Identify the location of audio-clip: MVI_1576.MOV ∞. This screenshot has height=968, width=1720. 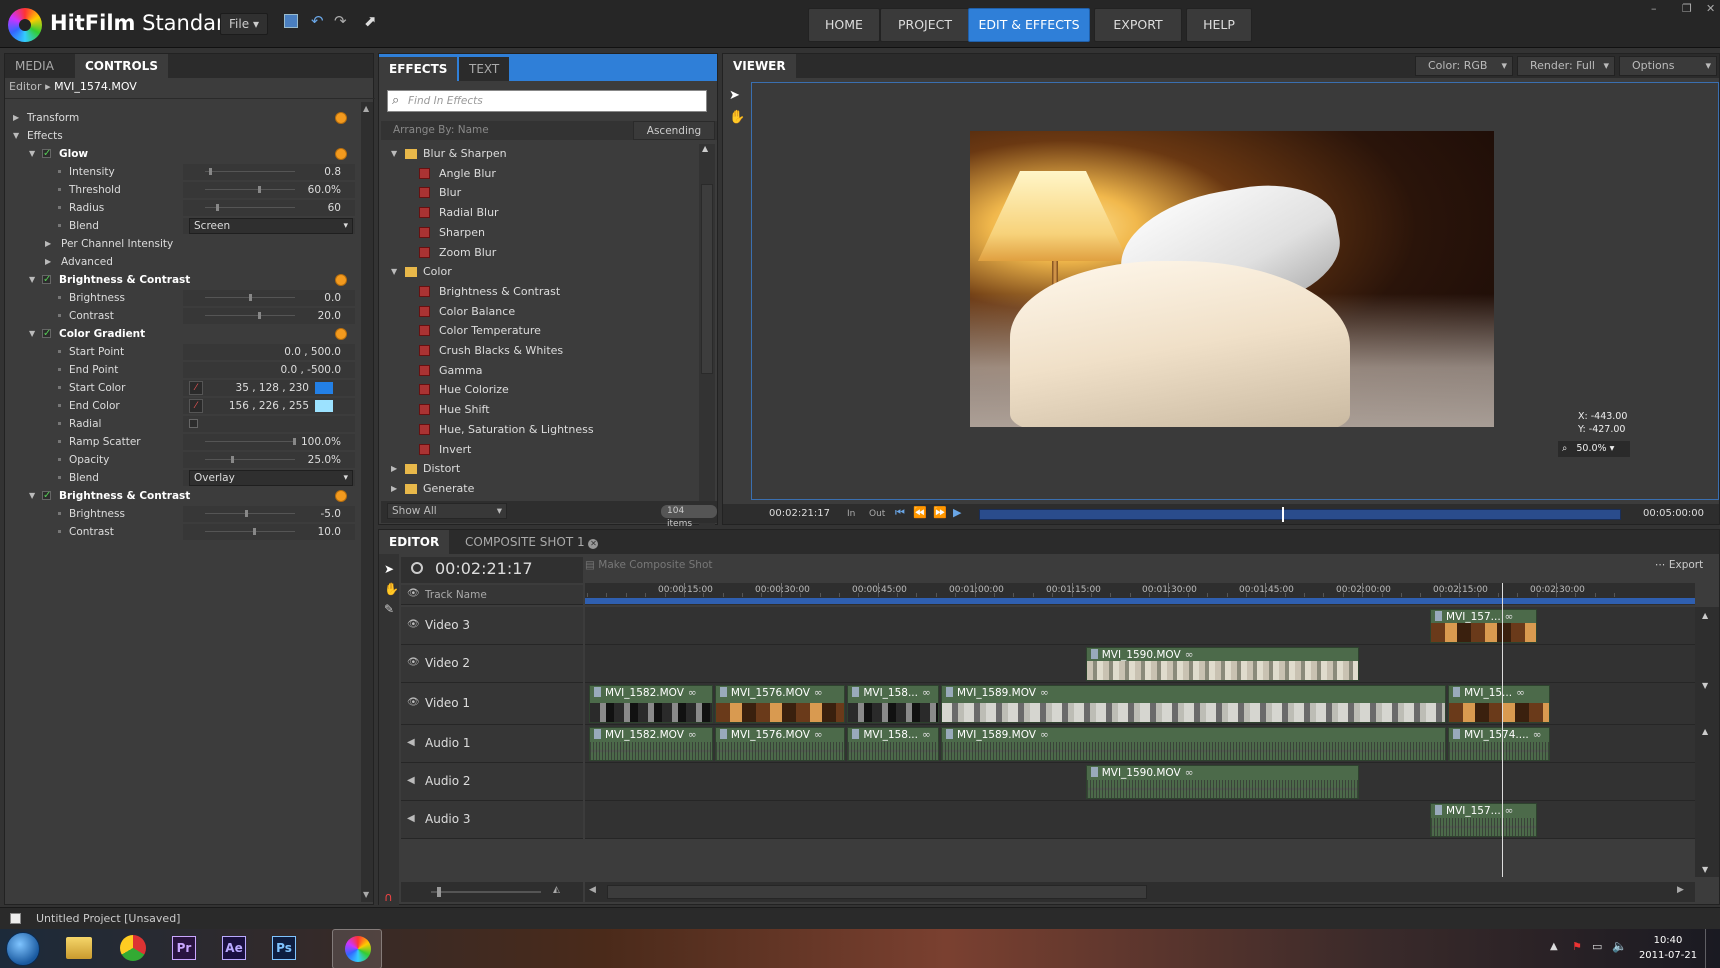
(780, 744).